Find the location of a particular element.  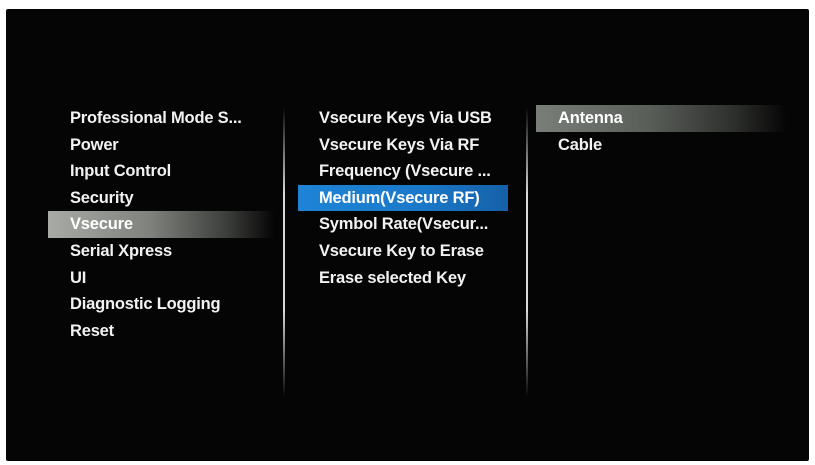

menu-item-security: Security is located at coordinates (161, 198).